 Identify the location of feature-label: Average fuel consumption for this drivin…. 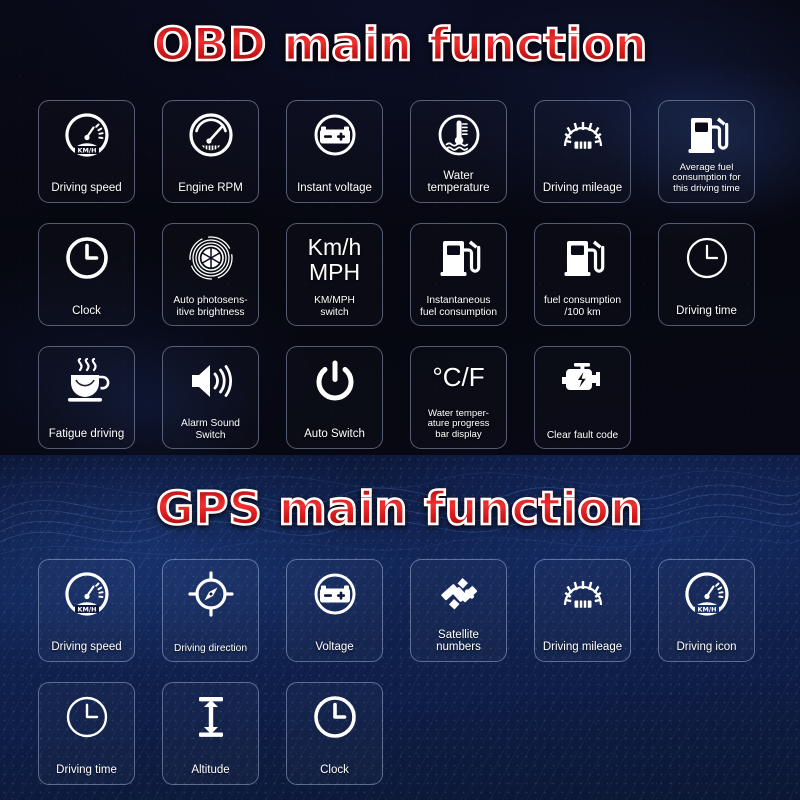
(706, 178).